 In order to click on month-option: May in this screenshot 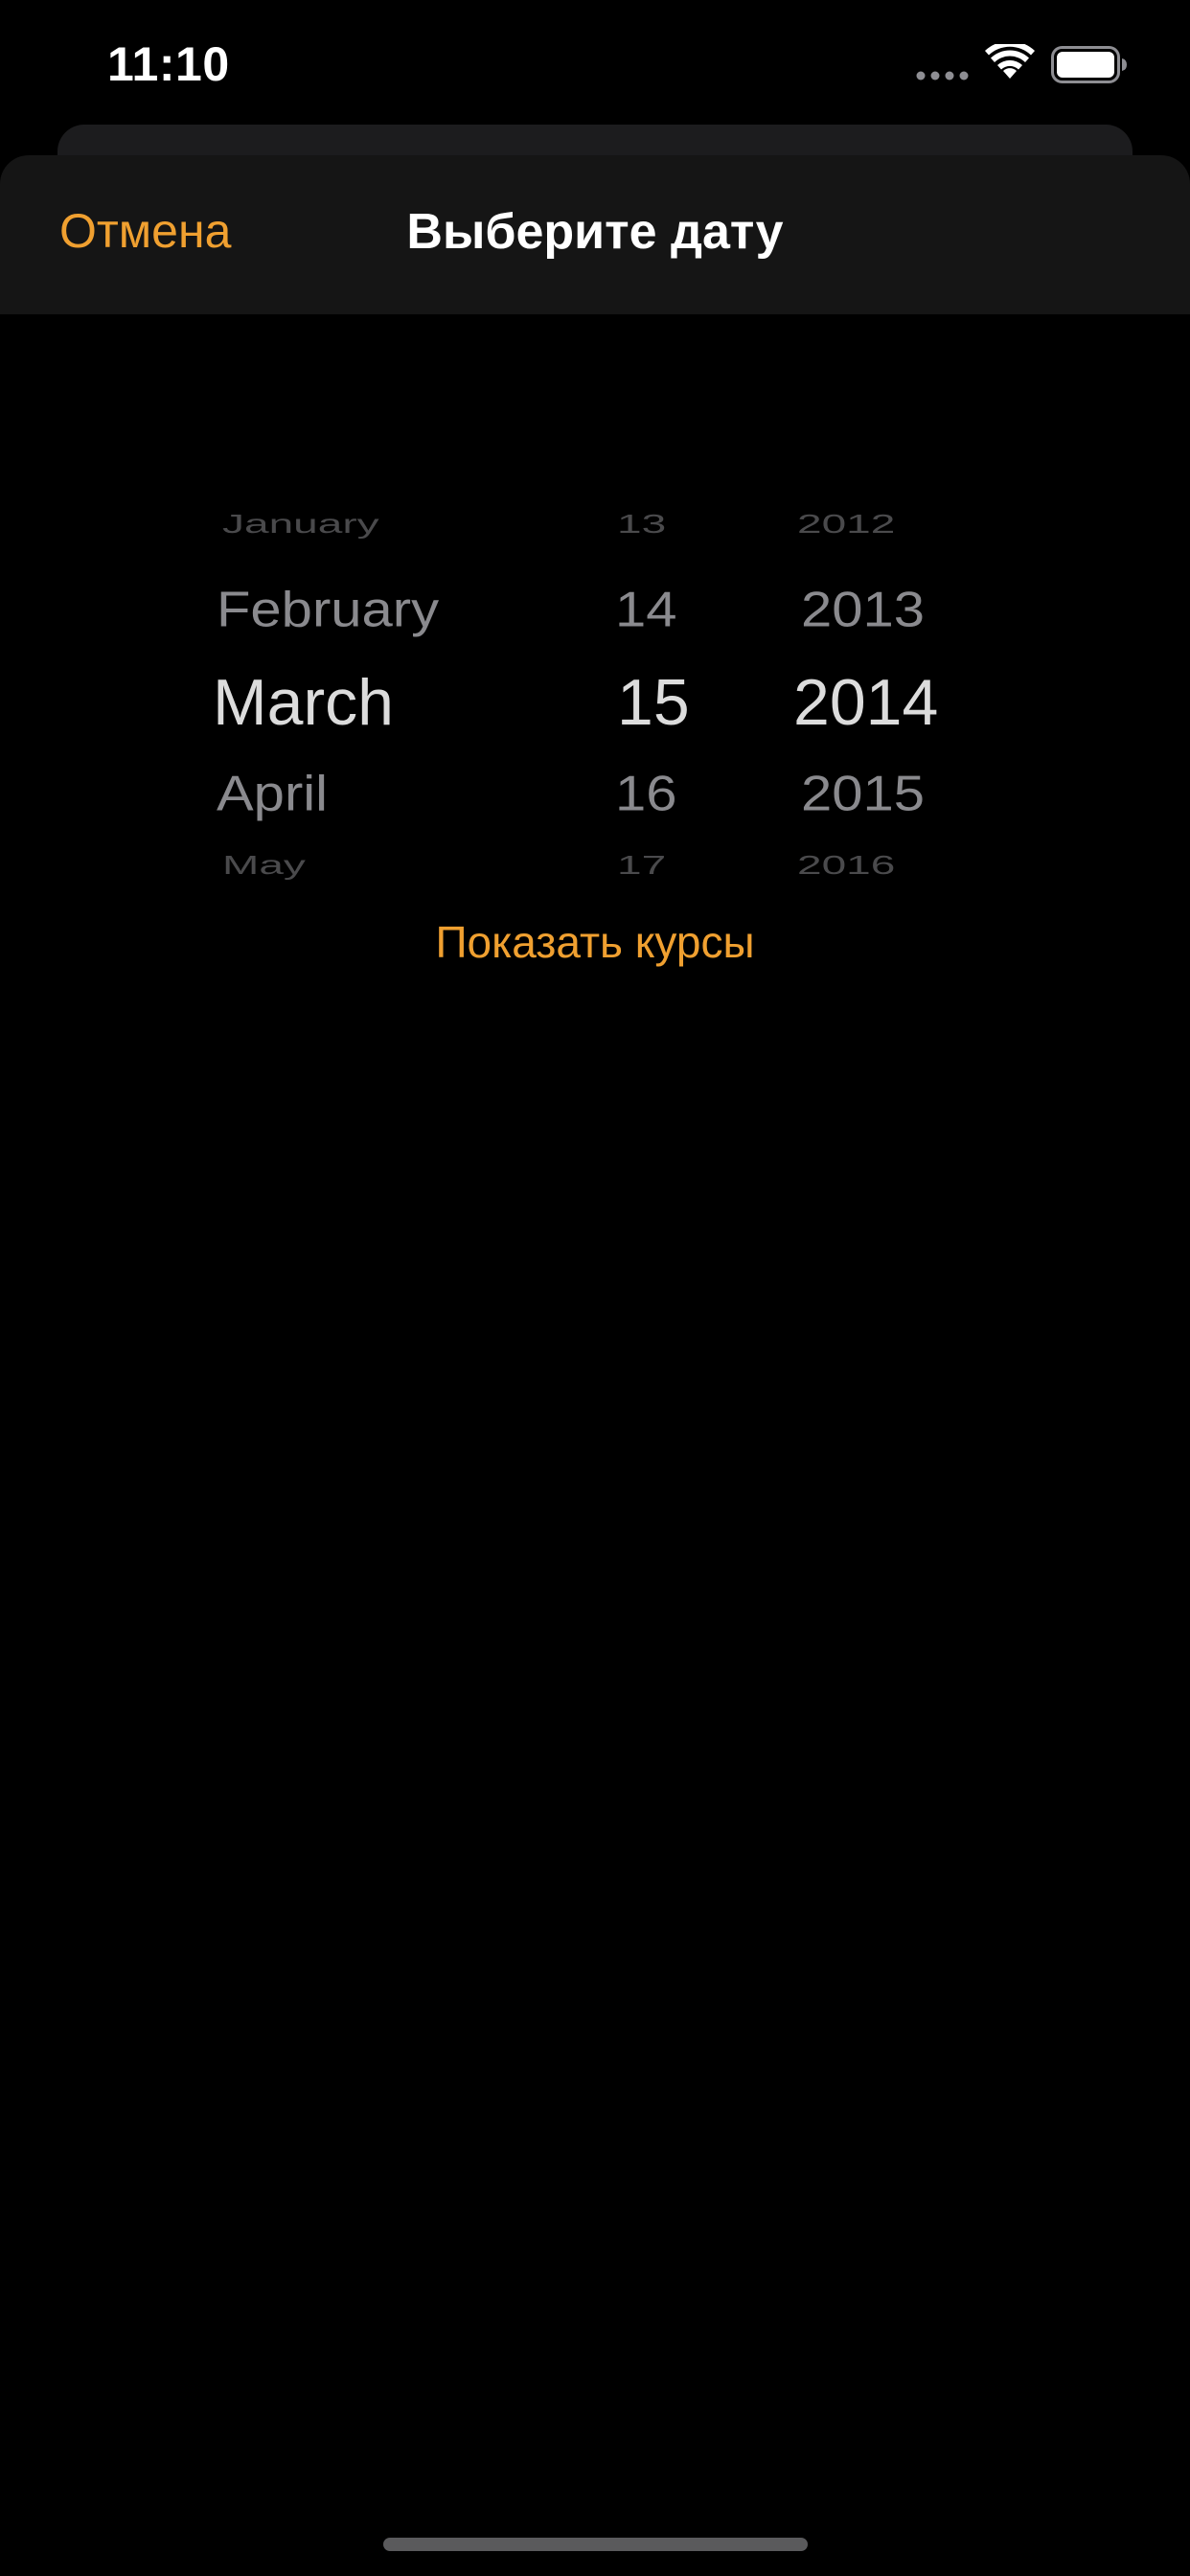, I will do `click(264, 864)`.